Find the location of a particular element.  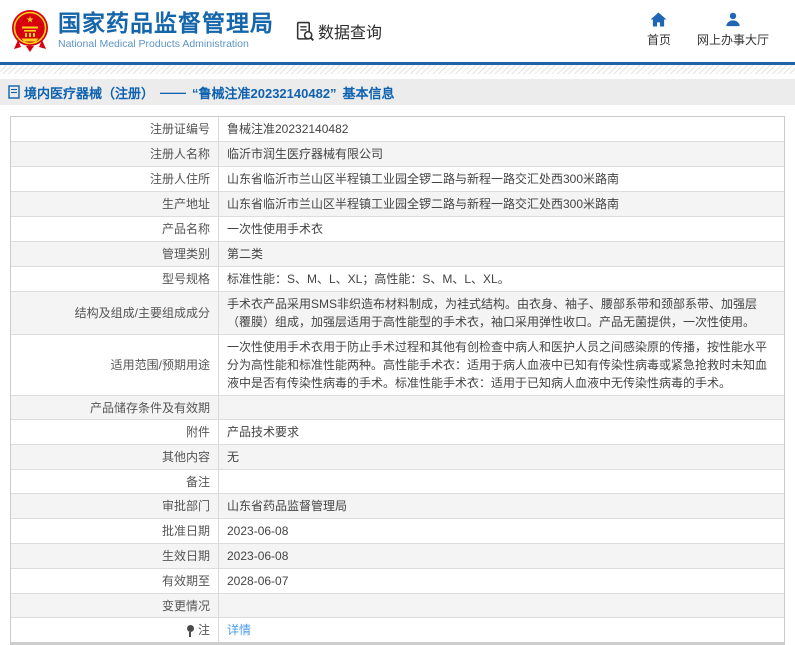

row-label: 适用范围/预期用途 is located at coordinates (115, 365).